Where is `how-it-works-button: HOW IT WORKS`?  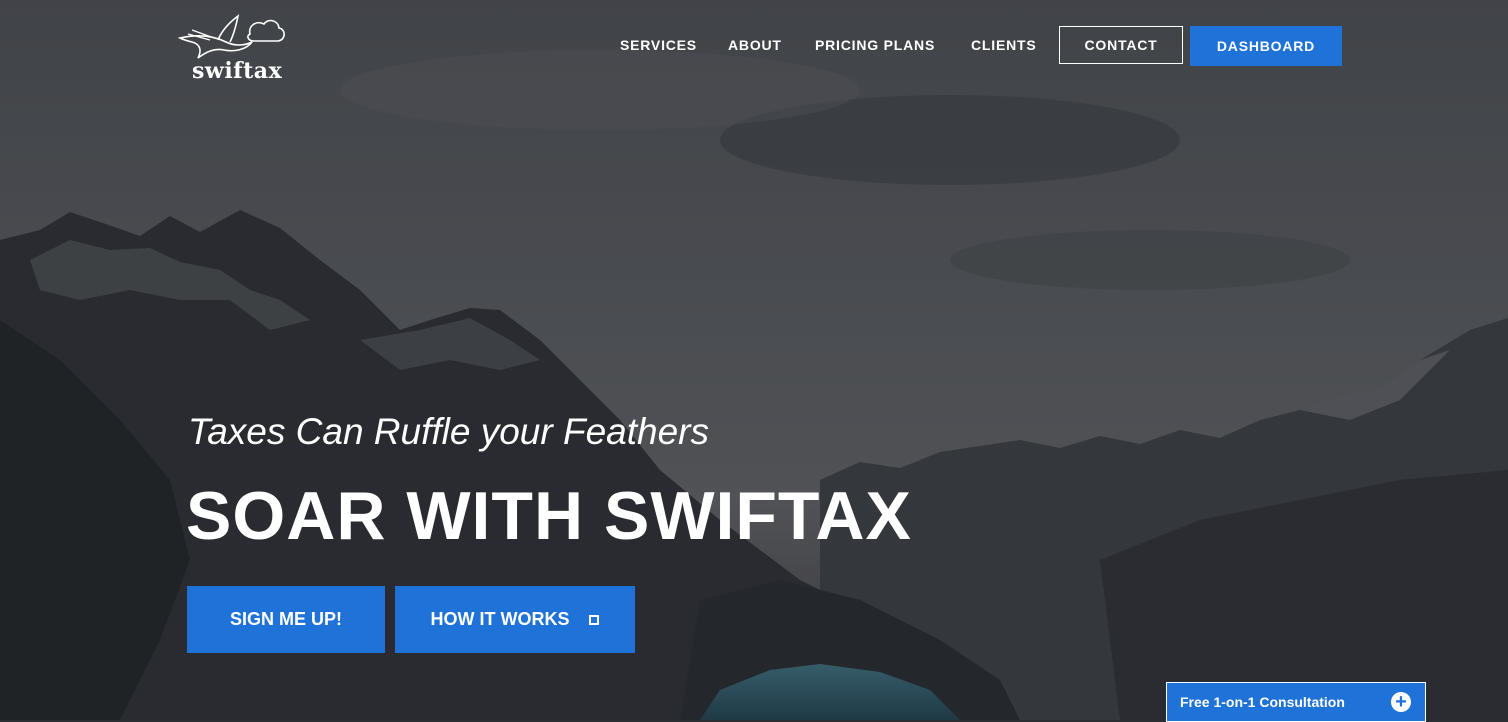
how-it-works-button: HOW IT WORKS is located at coordinates (515, 619).